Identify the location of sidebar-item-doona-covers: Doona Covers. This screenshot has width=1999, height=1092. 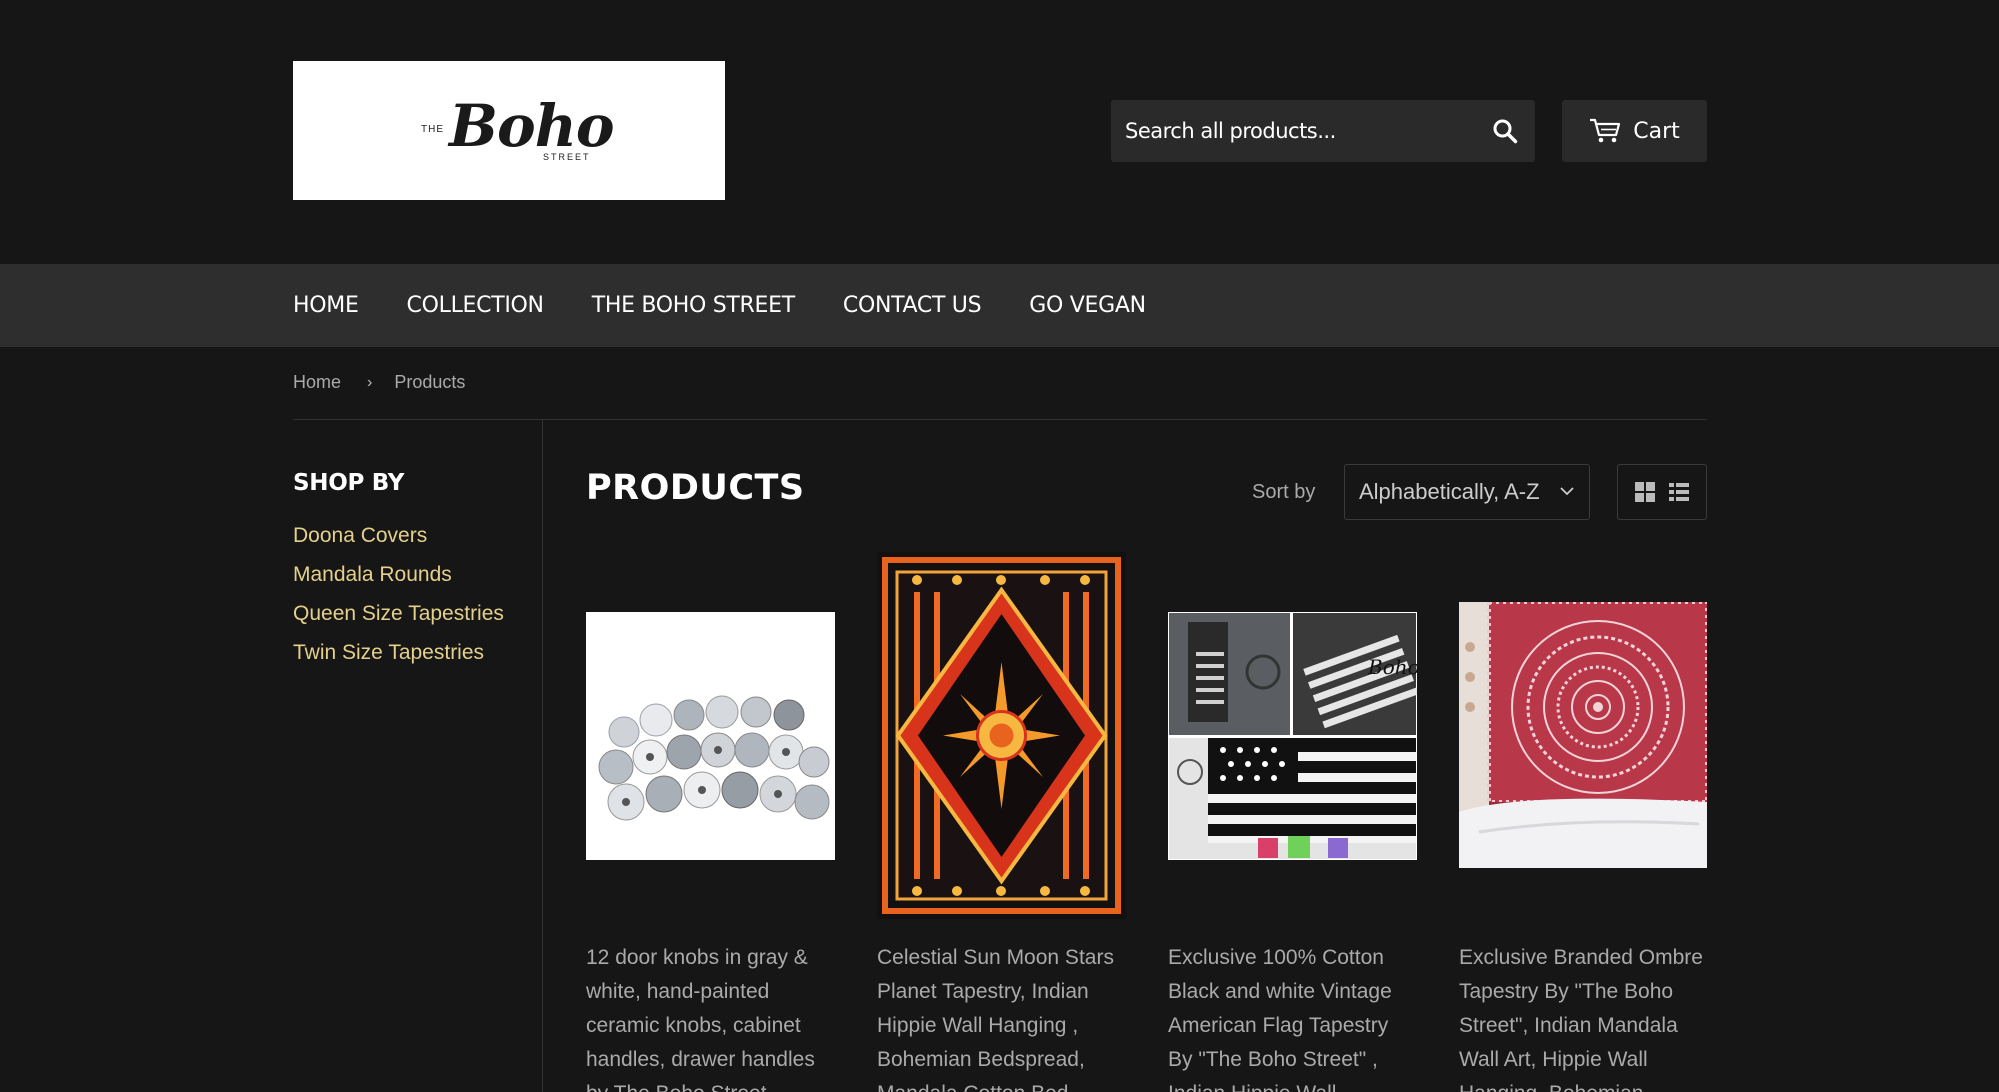
(398, 535).